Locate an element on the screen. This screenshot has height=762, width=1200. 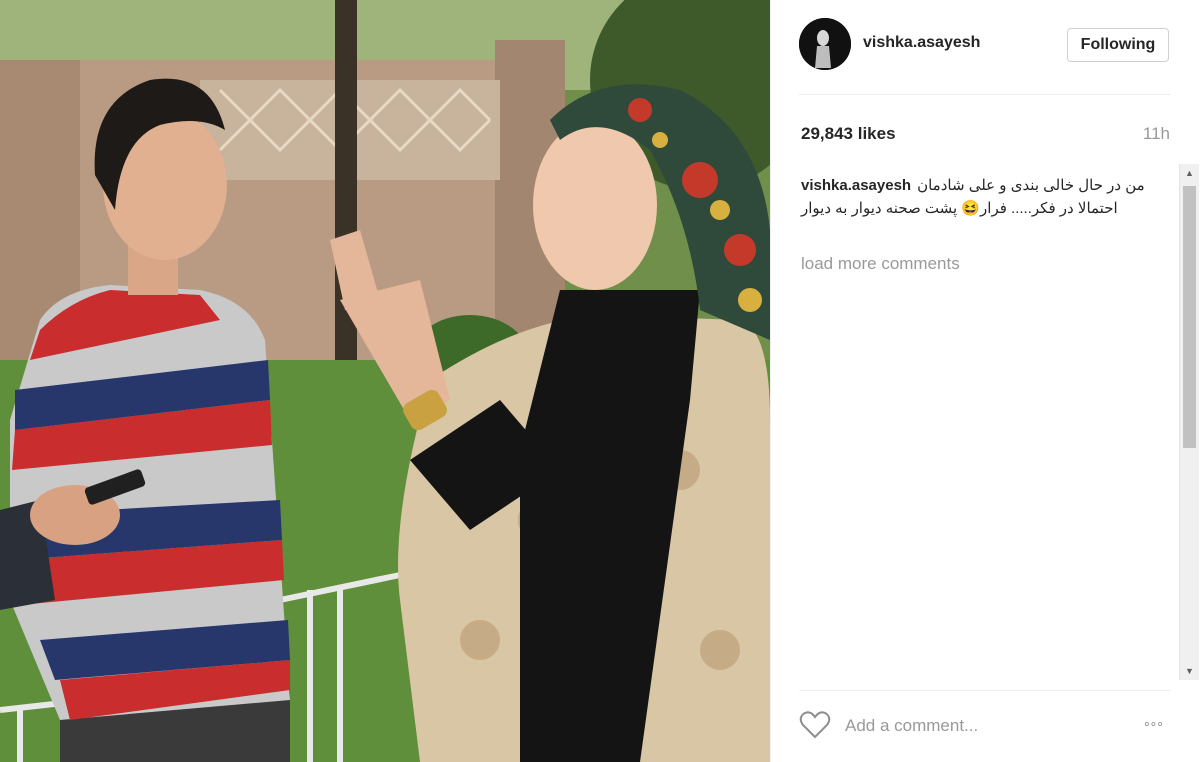
header-divider is located at coordinates (985, 94).